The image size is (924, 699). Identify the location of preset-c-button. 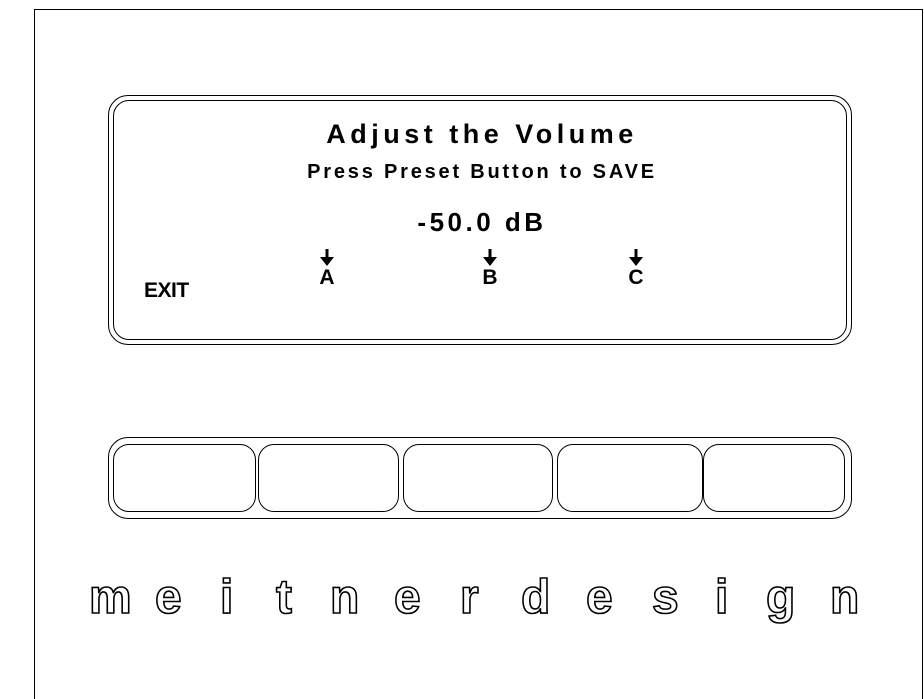
(630, 478).